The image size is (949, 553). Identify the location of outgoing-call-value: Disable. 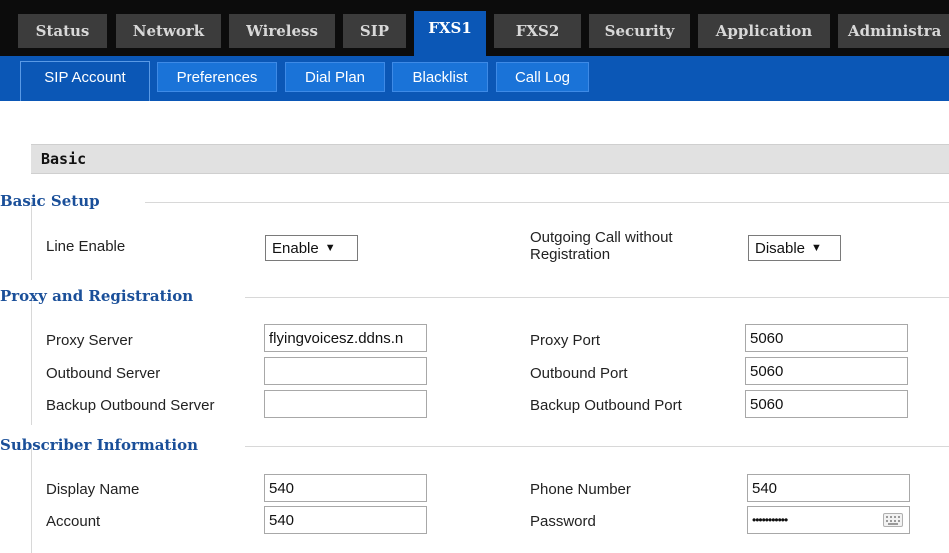
(780, 248).